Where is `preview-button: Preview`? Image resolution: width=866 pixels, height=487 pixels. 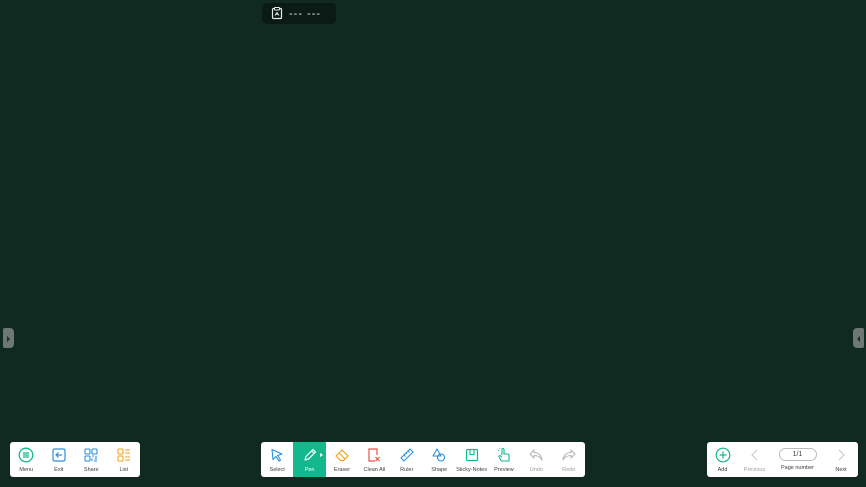
preview-button: Preview is located at coordinates (504, 459).